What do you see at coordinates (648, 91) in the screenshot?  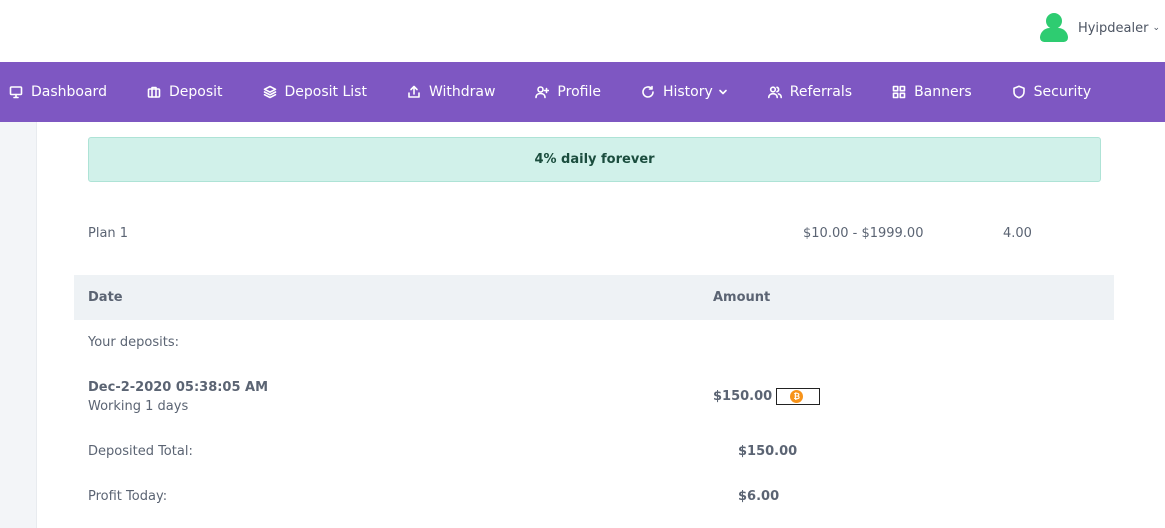 I see `refresh-icon` at bounding box center [648, 91].